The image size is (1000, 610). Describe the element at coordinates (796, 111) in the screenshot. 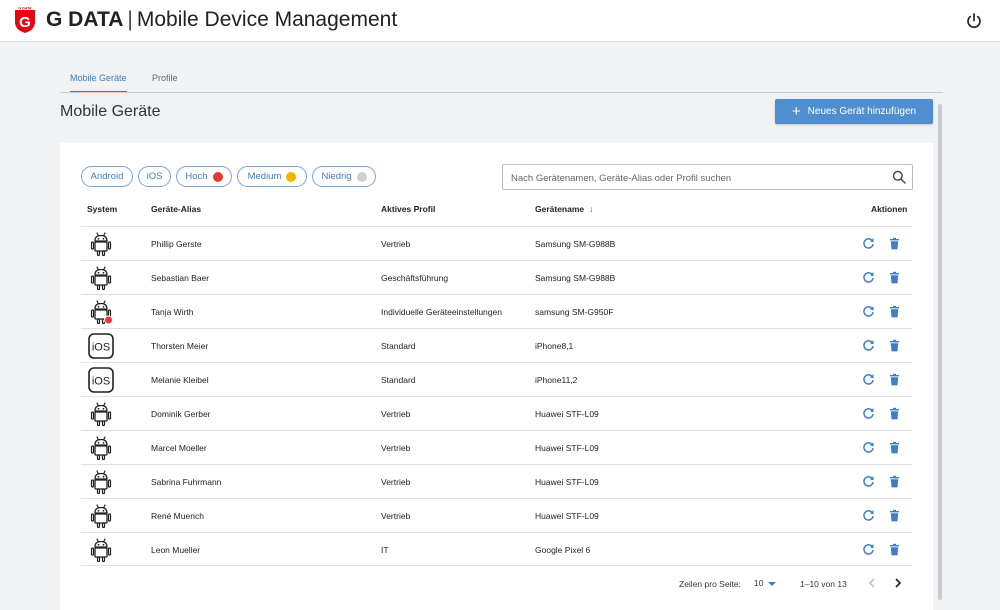

I see `plus-icon: +` at that location.